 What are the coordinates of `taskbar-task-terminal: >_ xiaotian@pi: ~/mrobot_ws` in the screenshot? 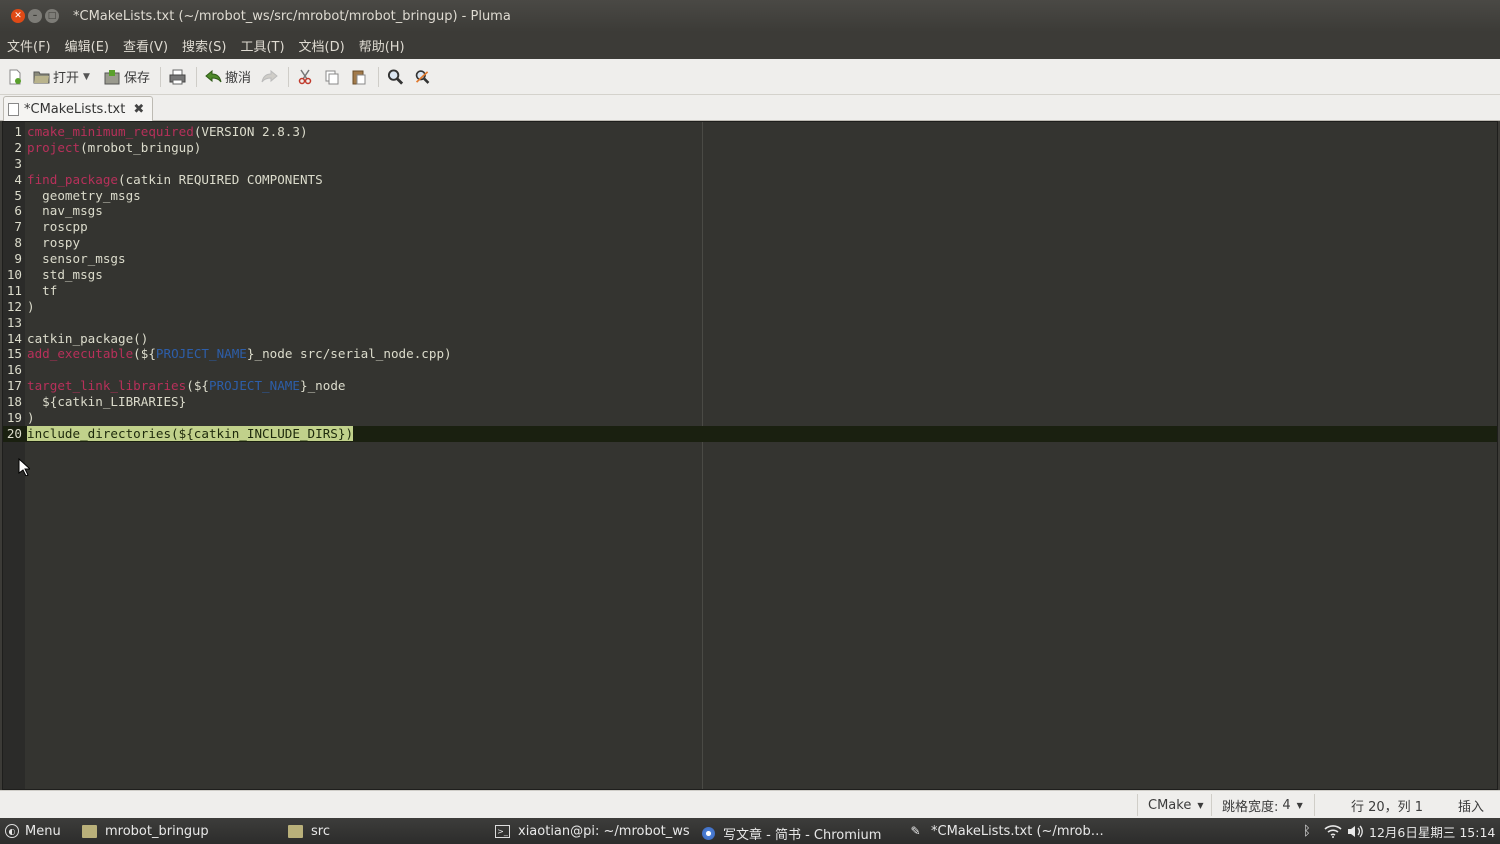 It's located at (592, 831).